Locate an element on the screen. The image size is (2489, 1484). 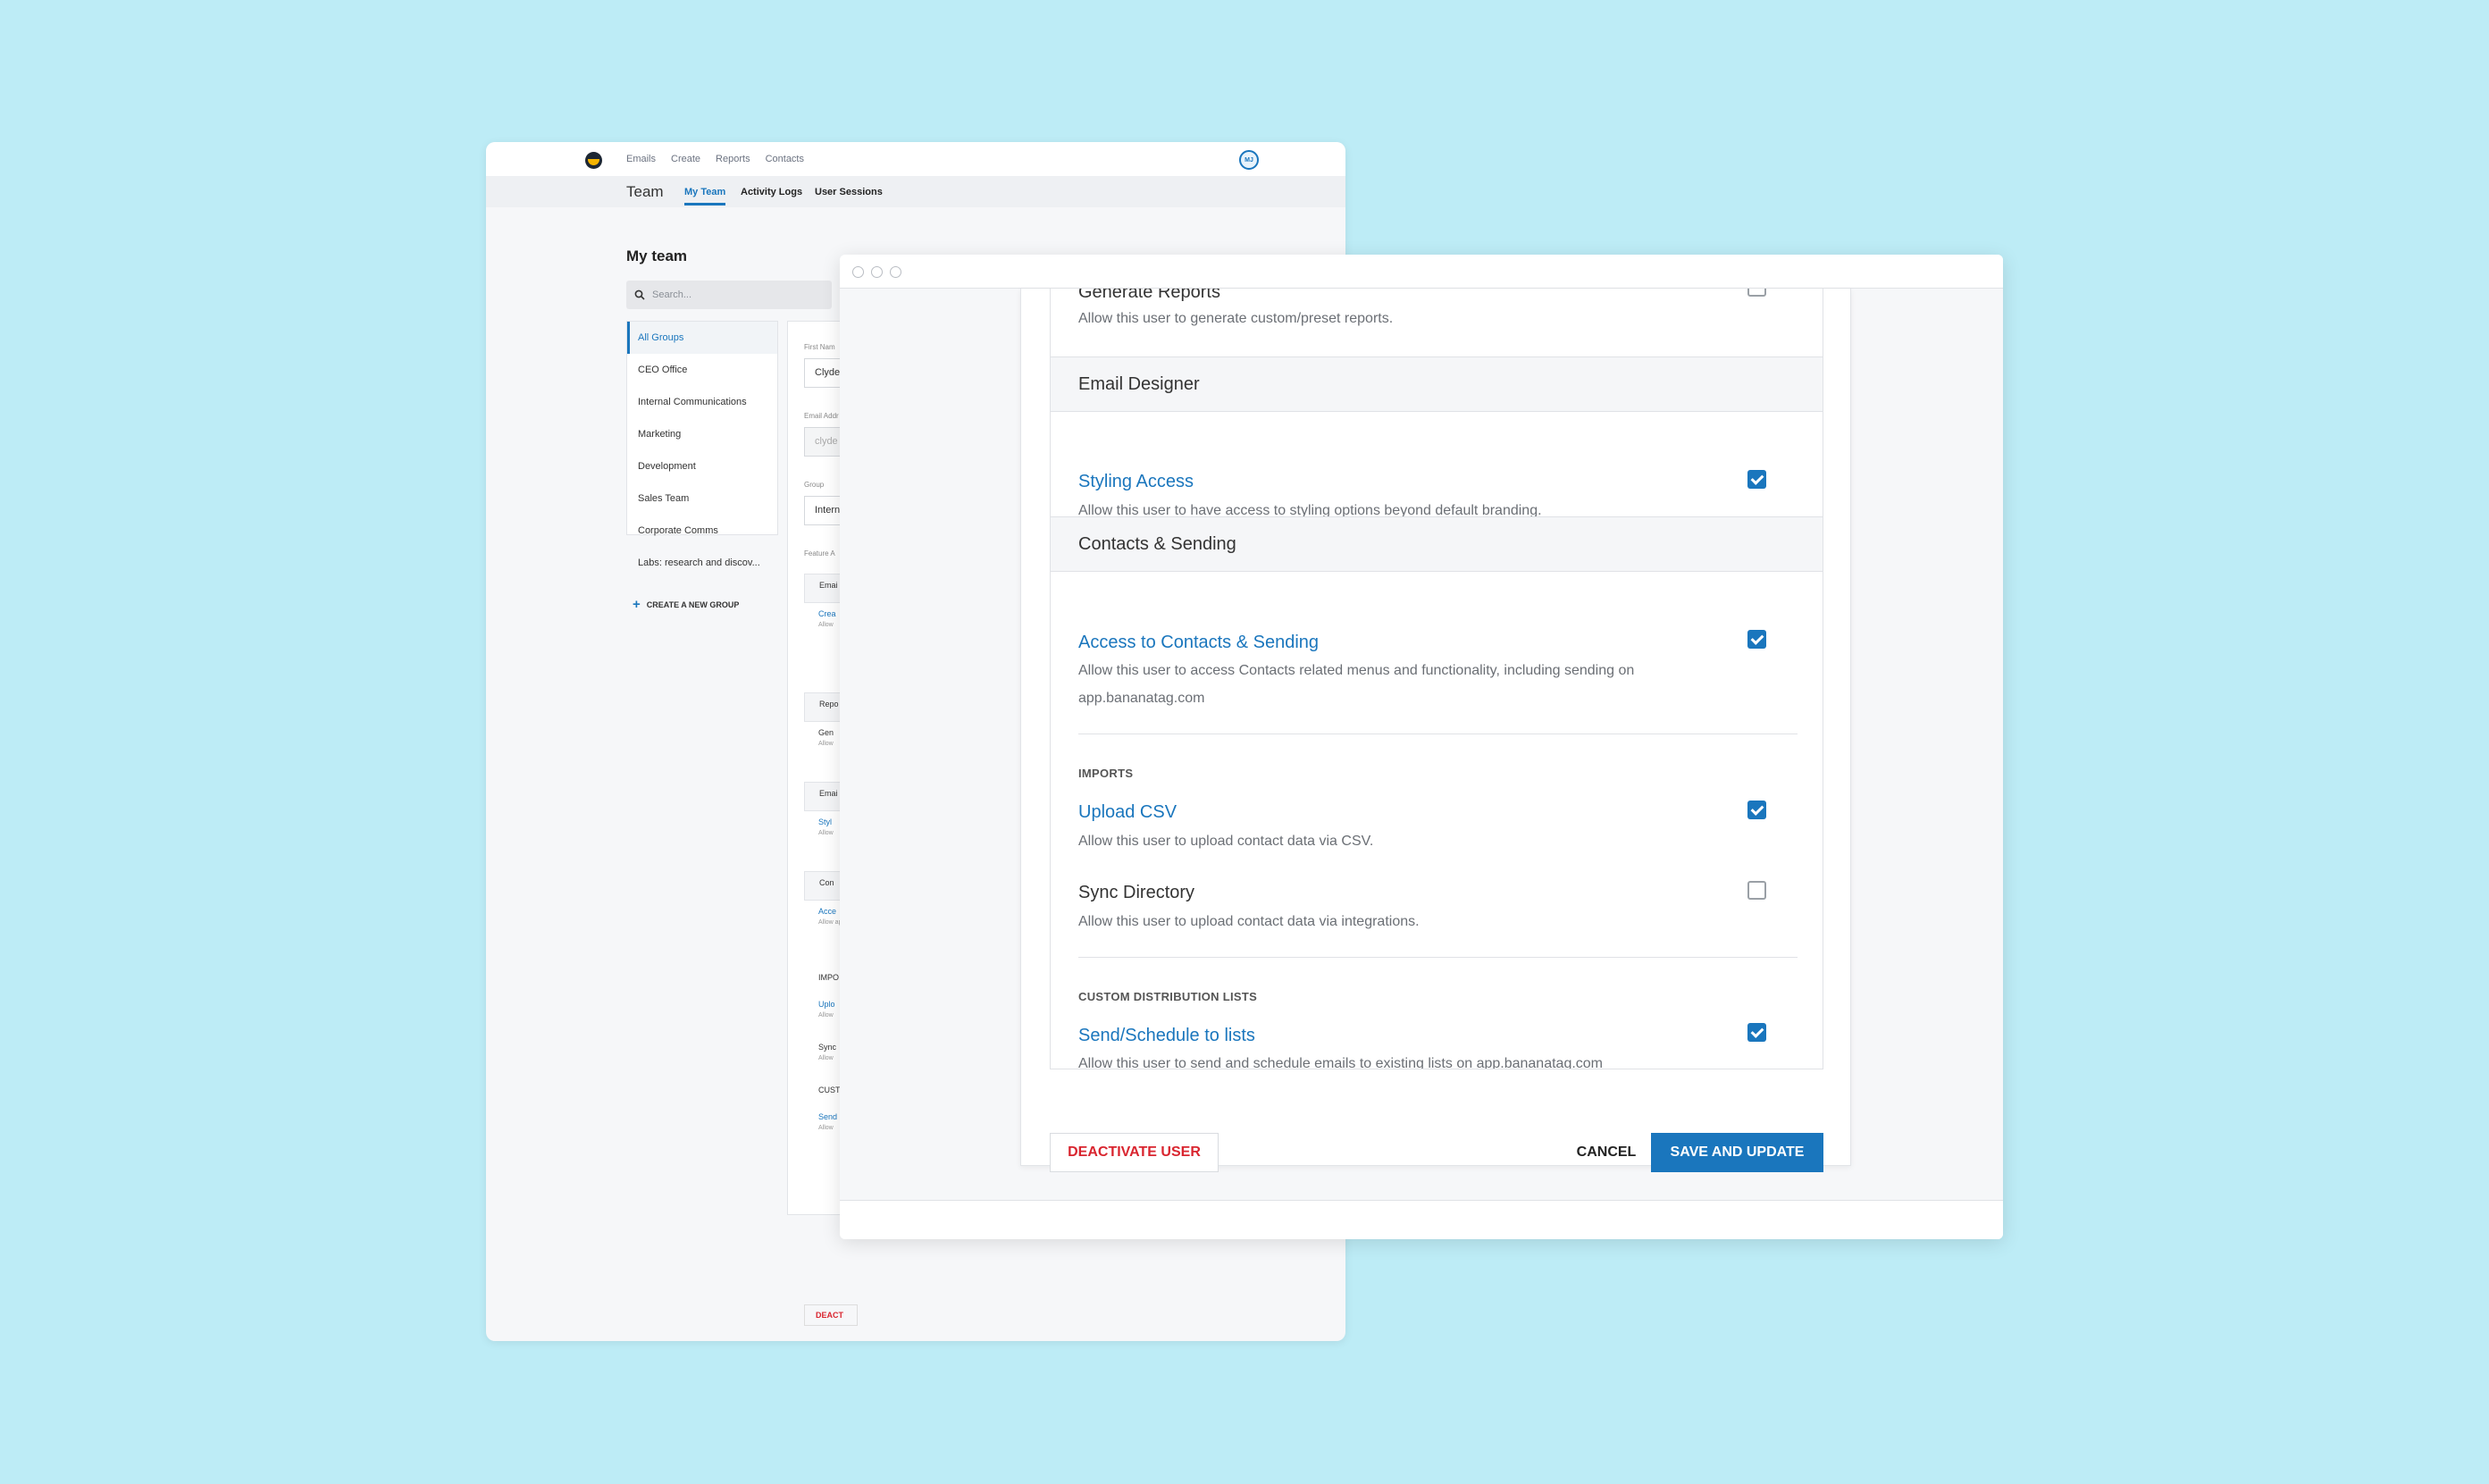
divider is located at coordinates (1438, 958).